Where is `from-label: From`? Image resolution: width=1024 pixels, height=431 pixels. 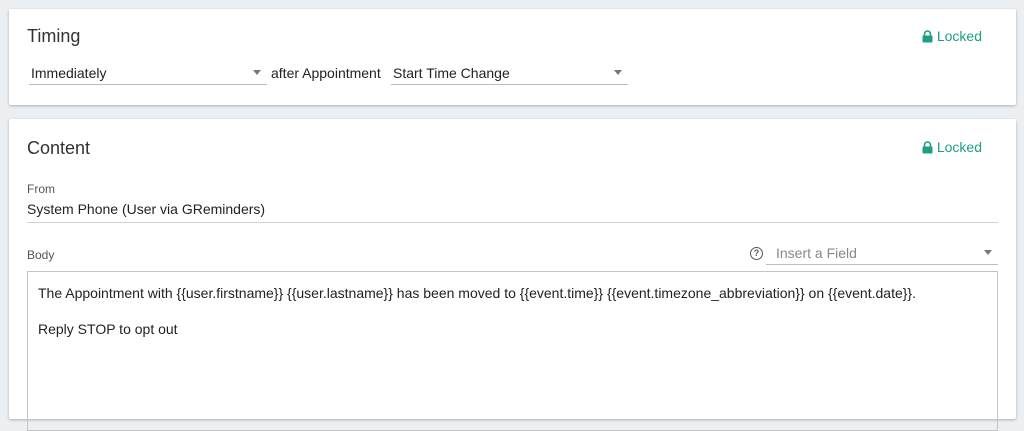 from-label: From is located at coordinates (41, 189).